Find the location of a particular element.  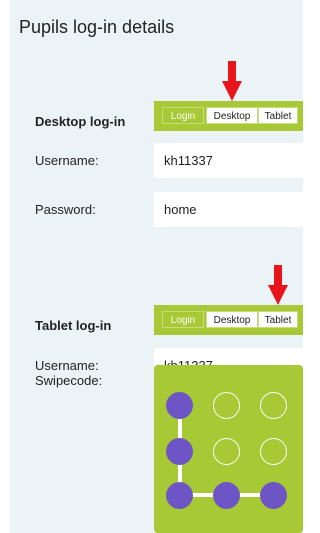

username-value: kh11337 is located at coordinates (188, 160).